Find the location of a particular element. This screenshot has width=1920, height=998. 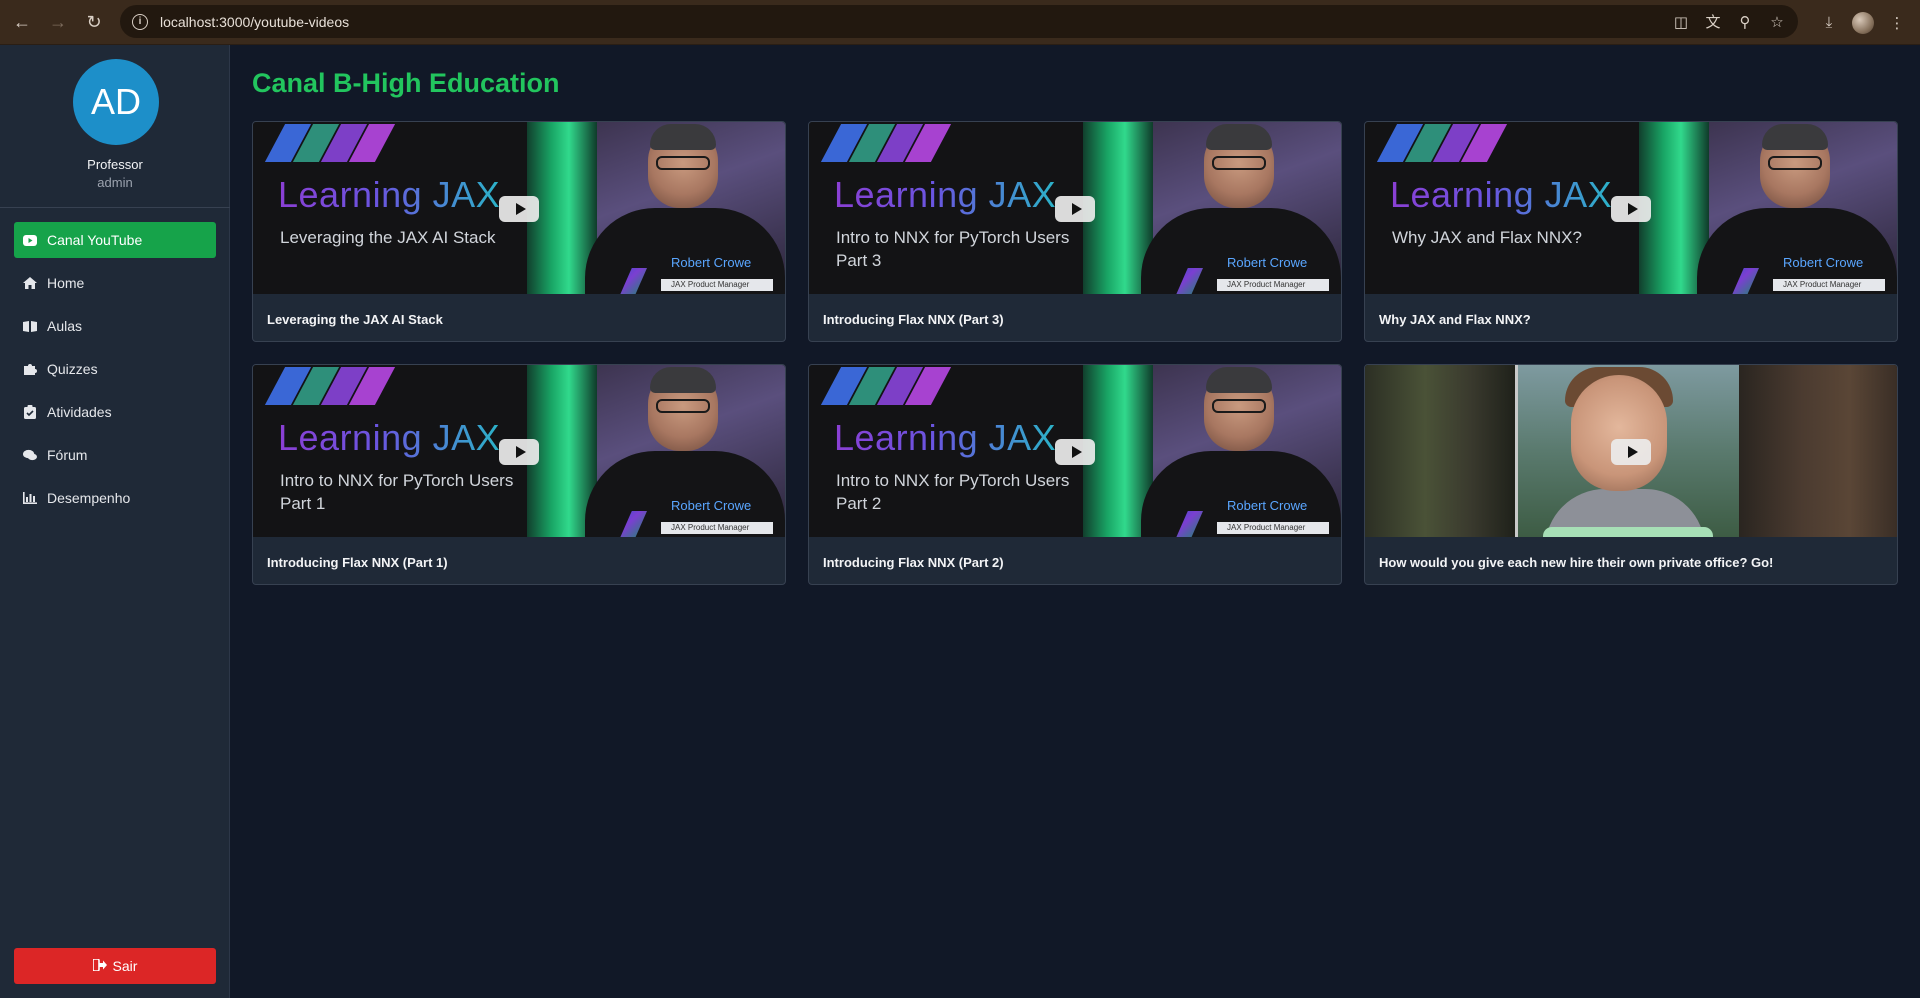

thumb-subtitle: Why JAX and Flax NNX? is located at coordinates (1487, 237).